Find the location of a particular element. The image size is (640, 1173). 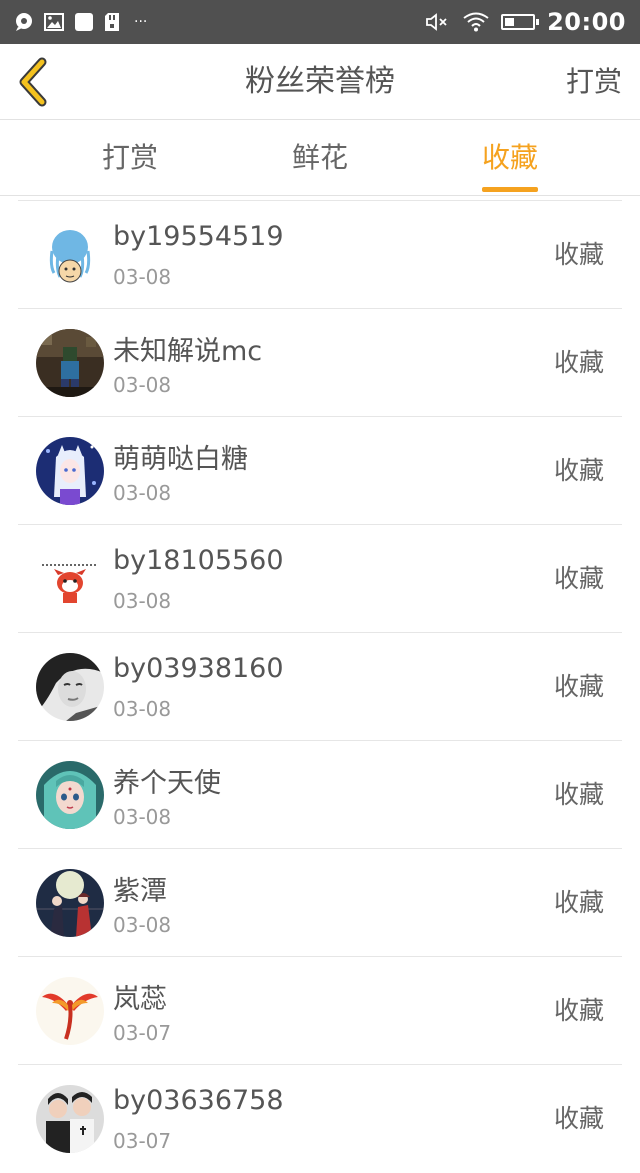

tab-bar: 打赏 鲜花 收藏 is located at coordinates (320, 158).